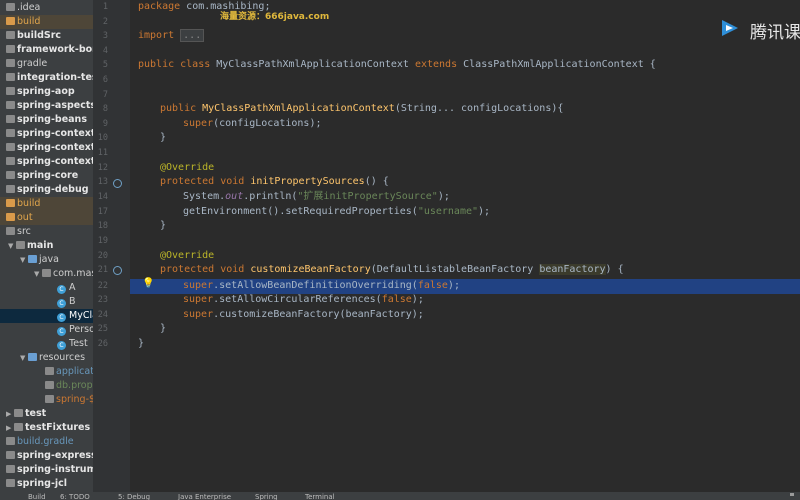 The width and height of the screenshot is (800, 500). Describe the element at coordinates (46, 316) in the screenshot. I see `tree-item: CMyClassPathXmlApplicationContext` at that location.